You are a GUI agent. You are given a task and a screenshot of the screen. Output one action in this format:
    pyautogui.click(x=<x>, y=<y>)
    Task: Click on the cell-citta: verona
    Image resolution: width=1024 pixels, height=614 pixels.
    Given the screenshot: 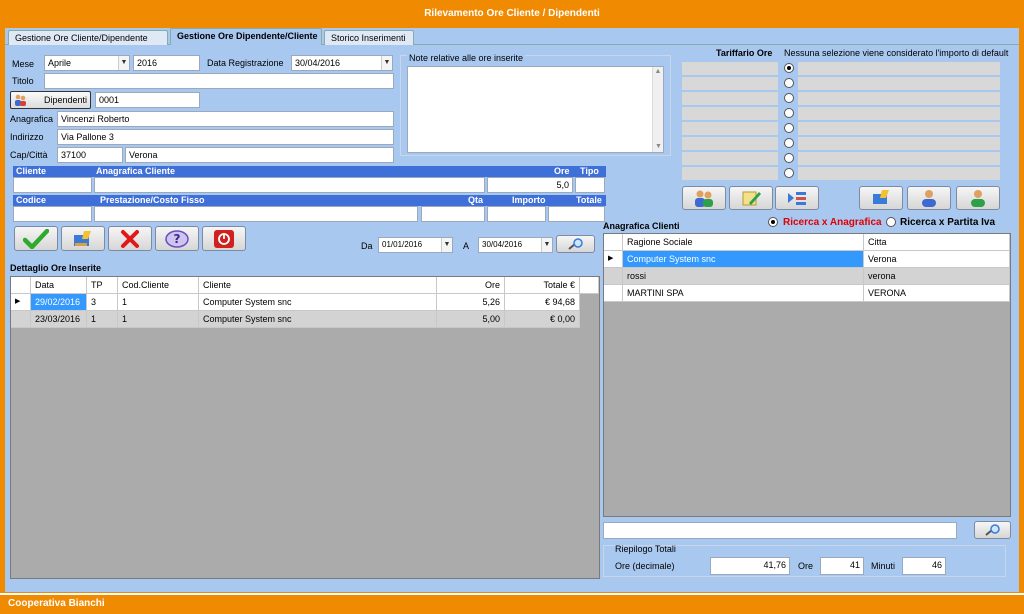 What is the action you would take?
    pyautogui.click(x=937, y=276)
    